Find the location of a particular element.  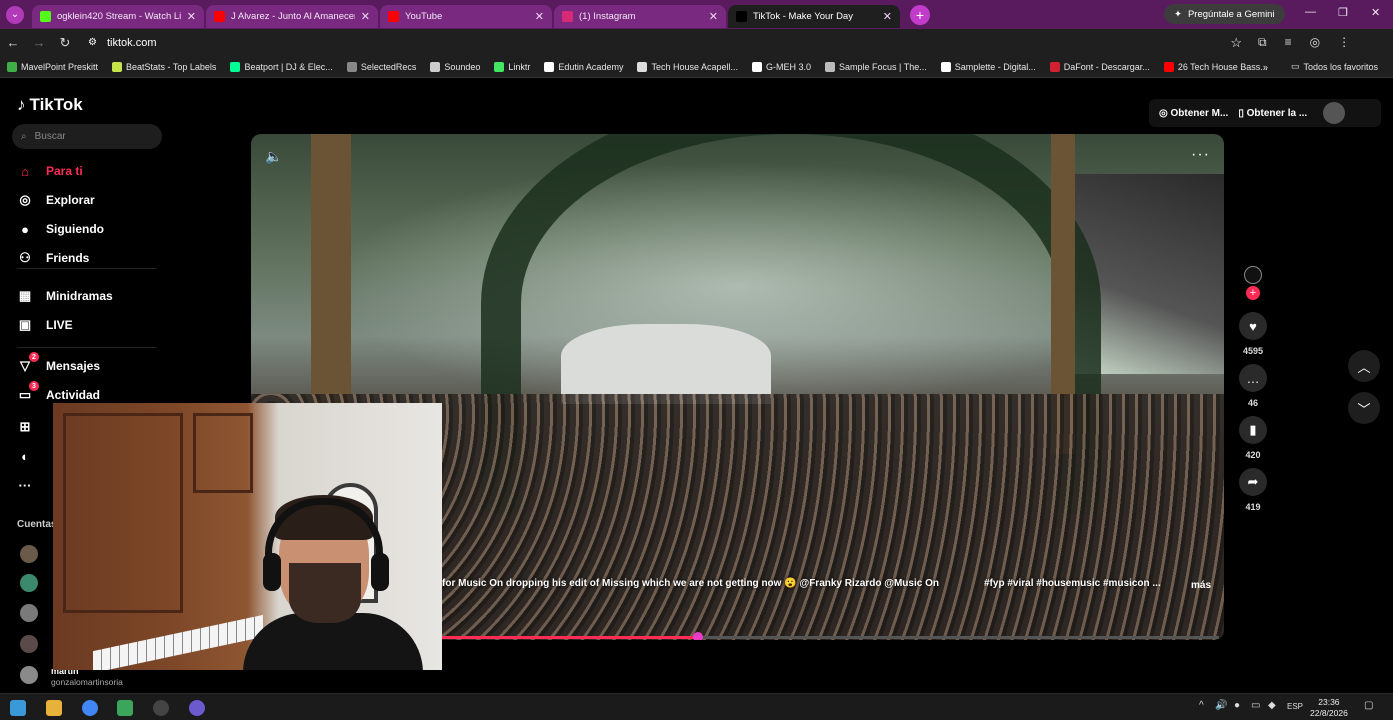

sidebar-item-upload: ⊞ is located at coordinates (25, 427).